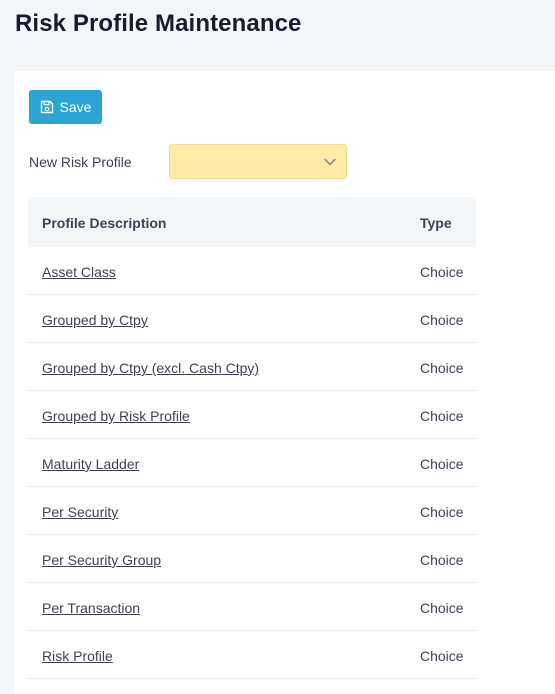 The image size is (555, 694). I want to click on table-row: Per Security Group Choice, so click(252, 559).